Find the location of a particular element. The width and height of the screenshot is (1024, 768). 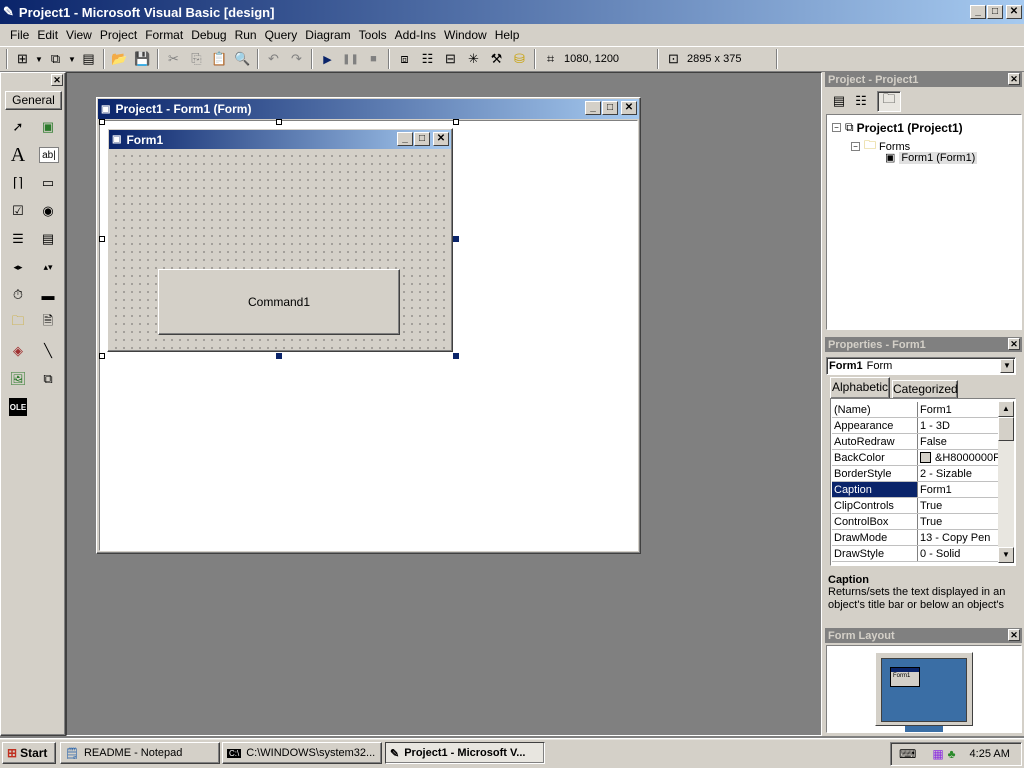

picturebox-icon: ▣ is located at coordinates (48, 127).